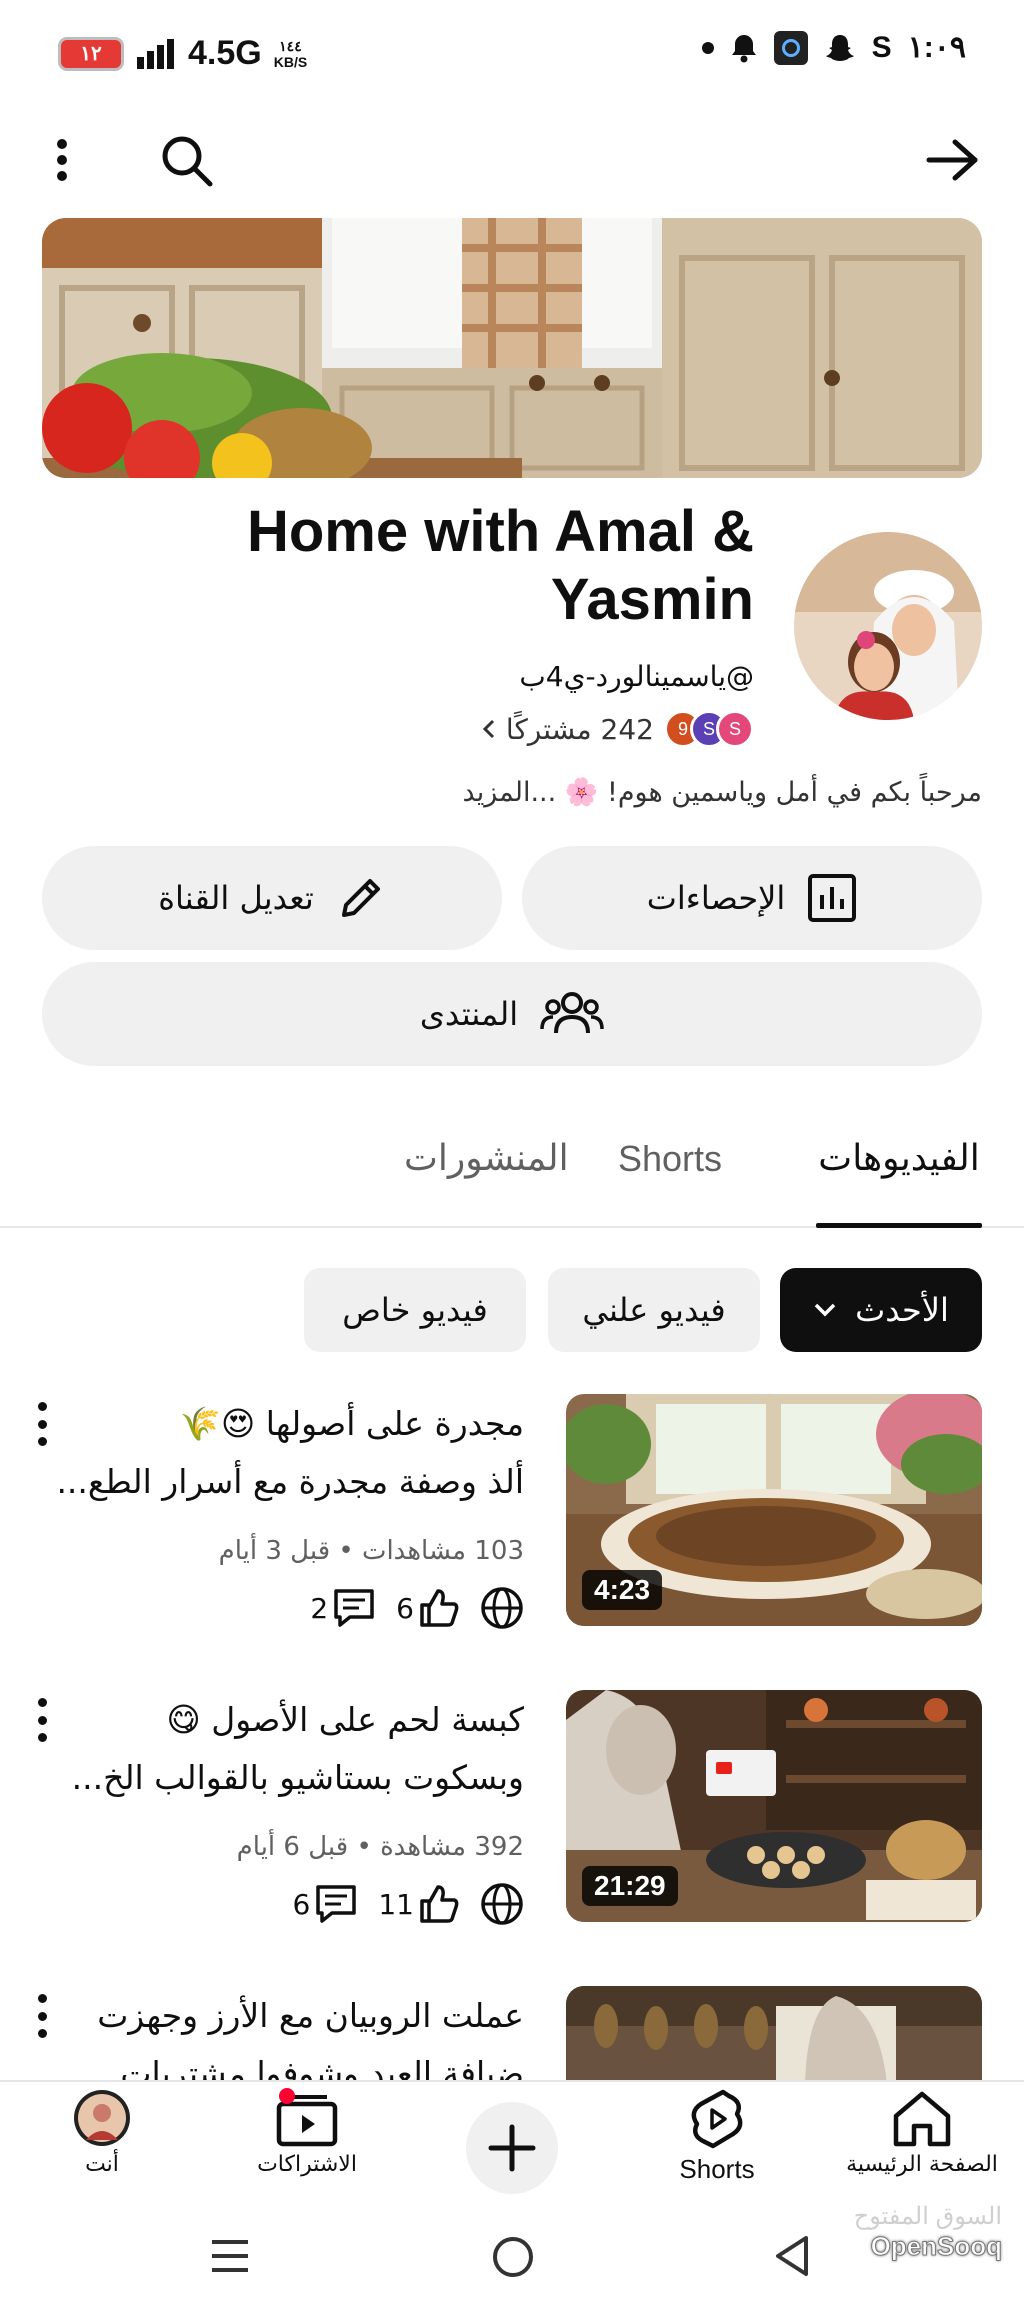 The height and width of the screenshot is (2310, 1024). Describe the element at coordinates (360, 898) in the screenshot. I see `pencil-icon` at that location.